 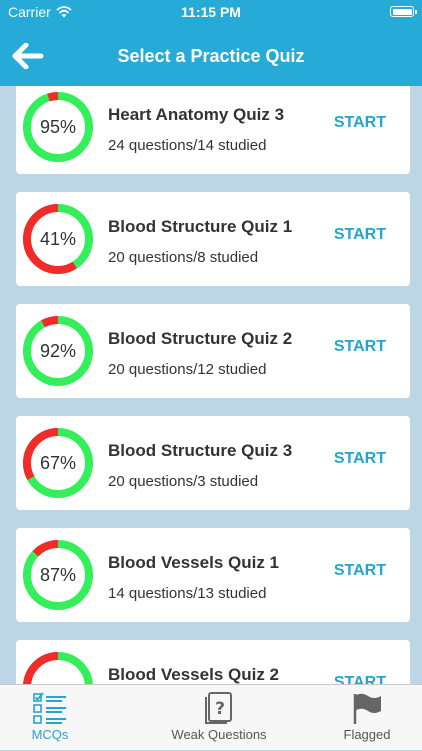 I want to click on tab-mcqs: MCQs, so click(x=50, y=718).